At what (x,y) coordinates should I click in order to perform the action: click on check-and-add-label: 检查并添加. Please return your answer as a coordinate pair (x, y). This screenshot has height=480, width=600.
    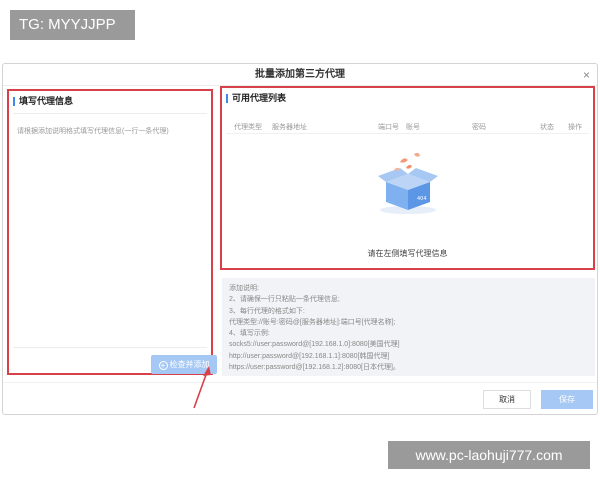
    Looking at the image, I should click on (189, 364).